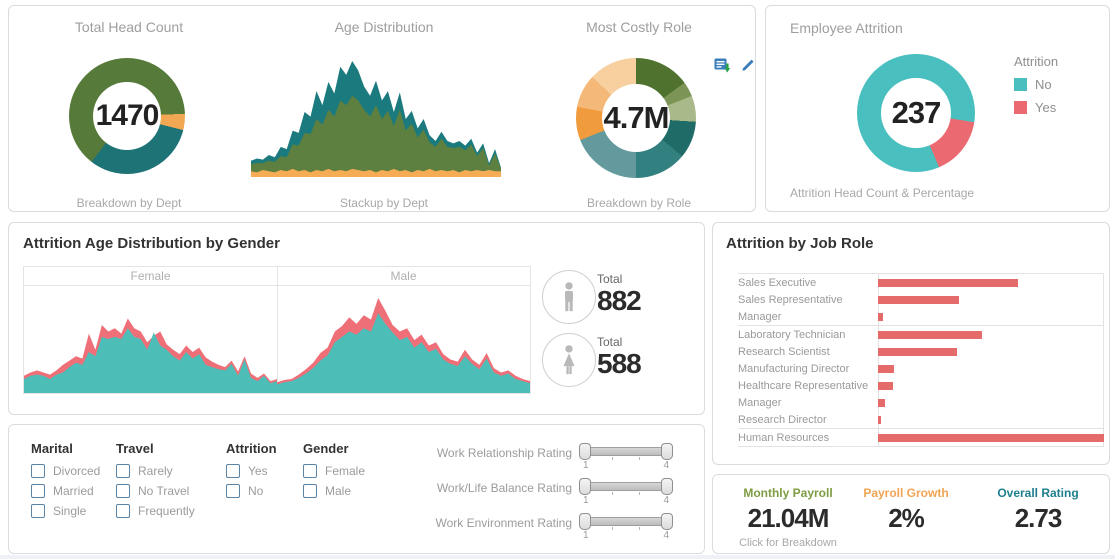 This screenshot has width=1115, height=559. I want to click on filter-group-title: Marital, so click(52, 448).